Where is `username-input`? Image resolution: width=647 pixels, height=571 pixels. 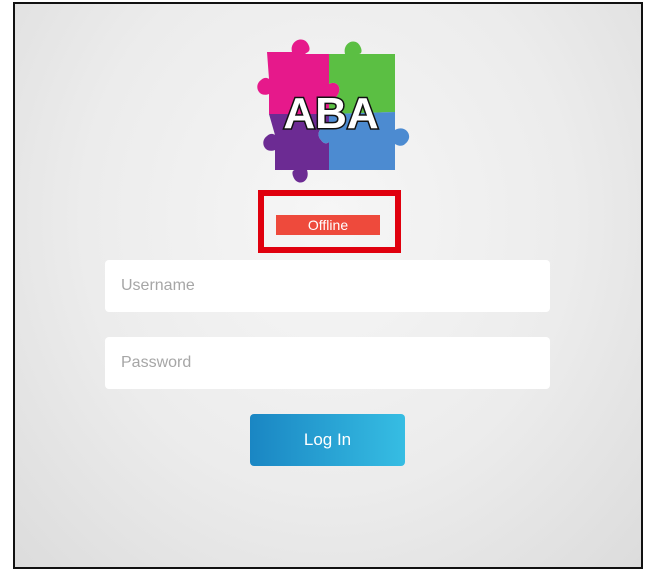 username-input is located at coordinates (327, 286).